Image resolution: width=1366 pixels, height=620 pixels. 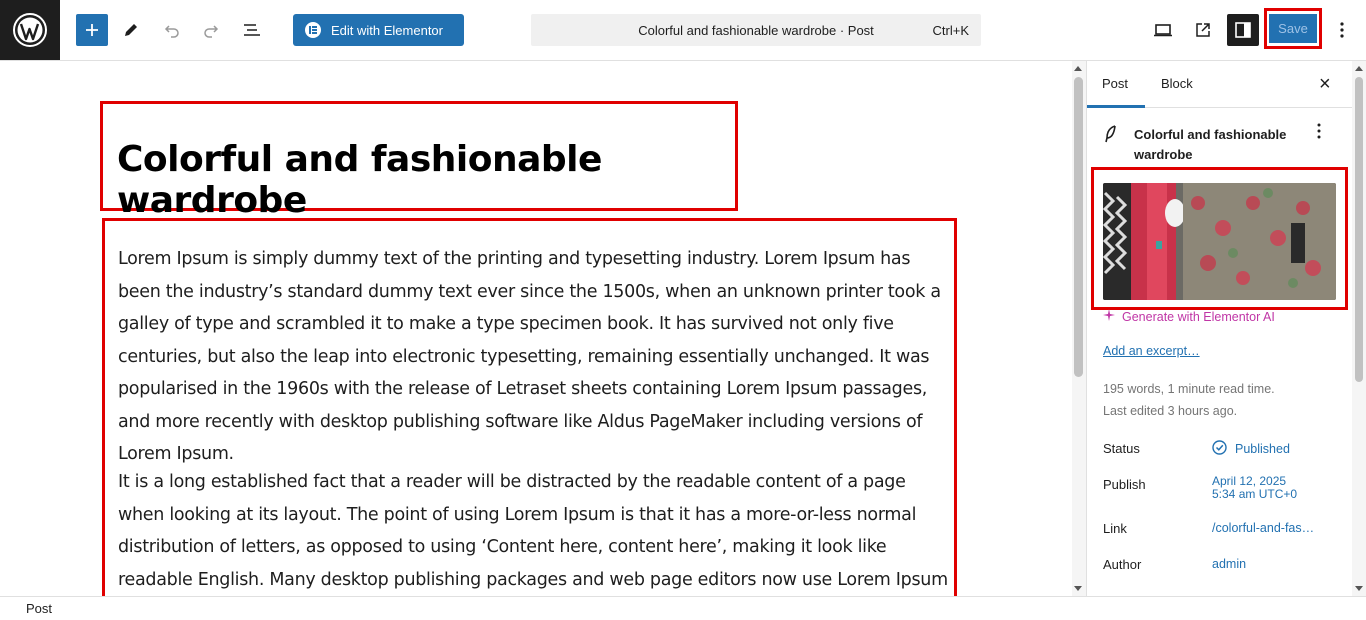 What do you see at coordinates (1109, 316) in the screenshot?
I see `sparkle-icon` at bounding box center [1109, 316].